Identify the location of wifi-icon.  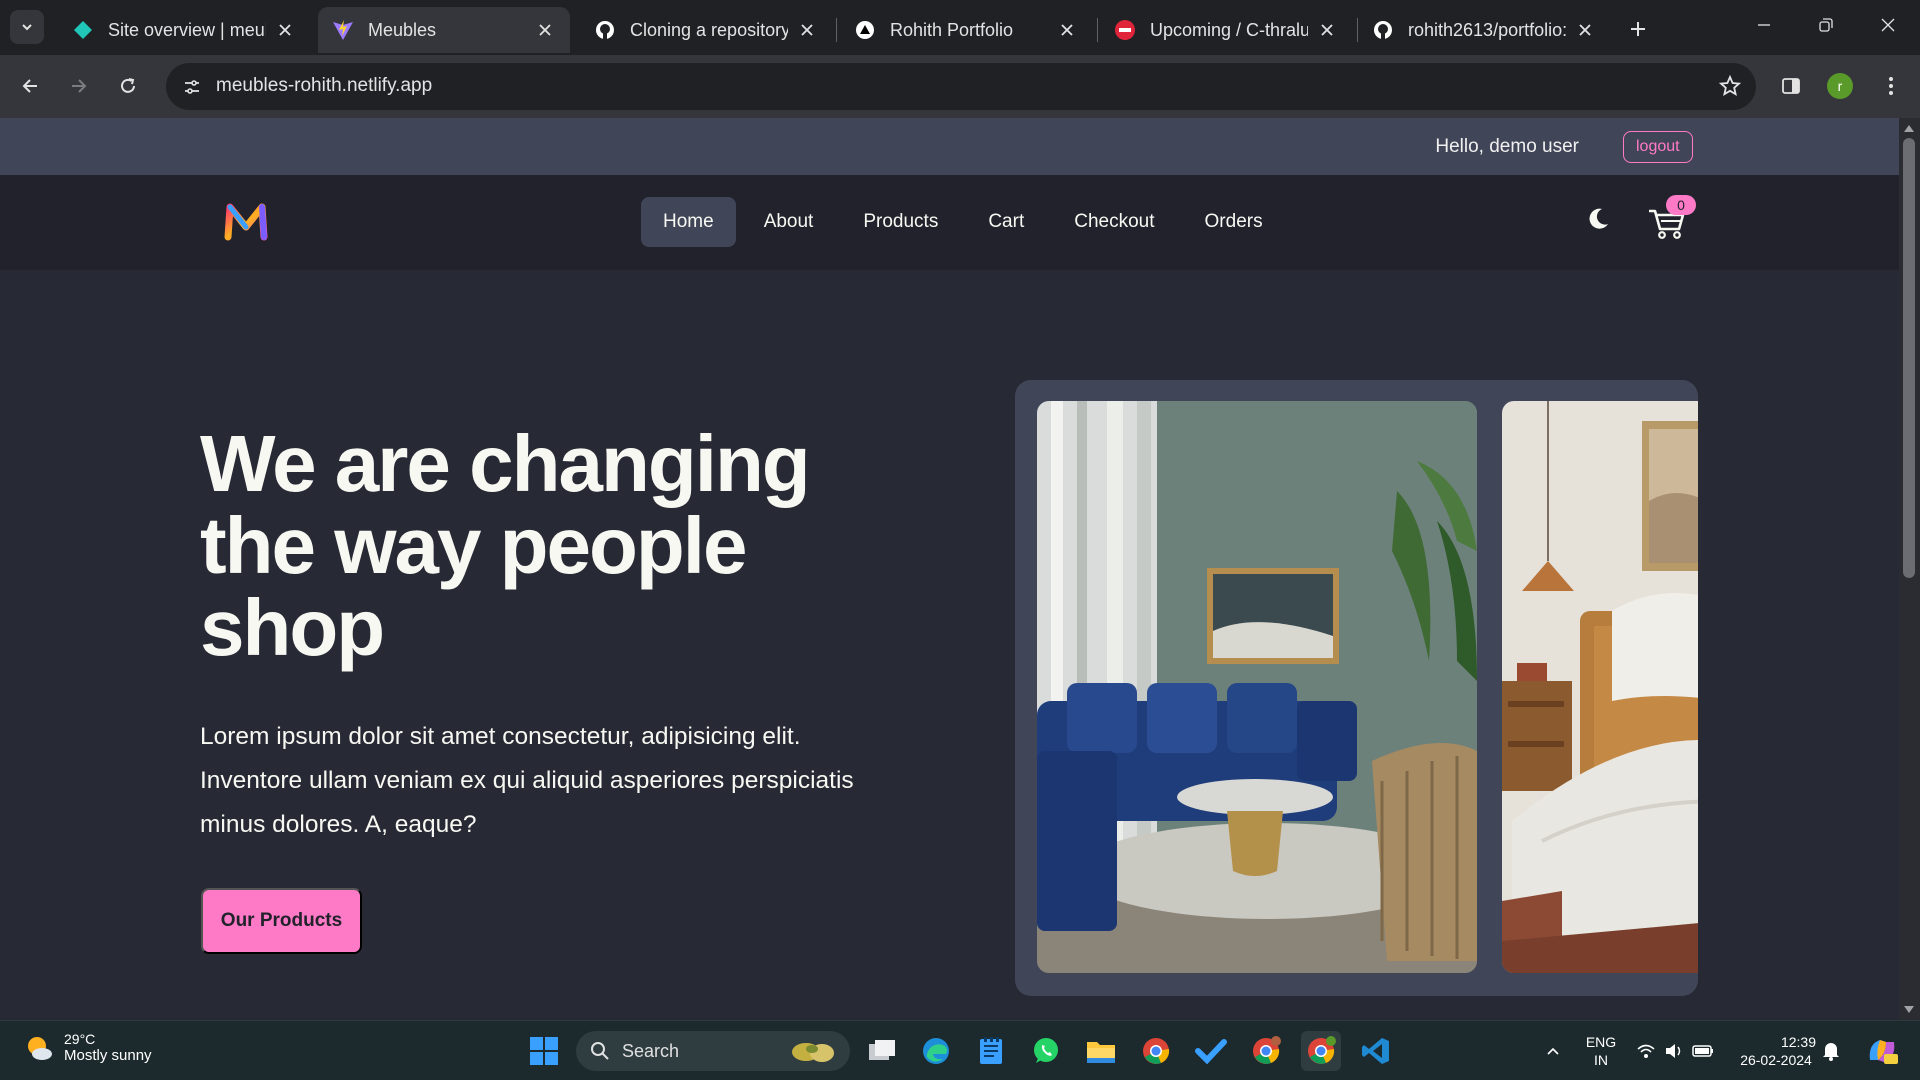
(1646, 1051).